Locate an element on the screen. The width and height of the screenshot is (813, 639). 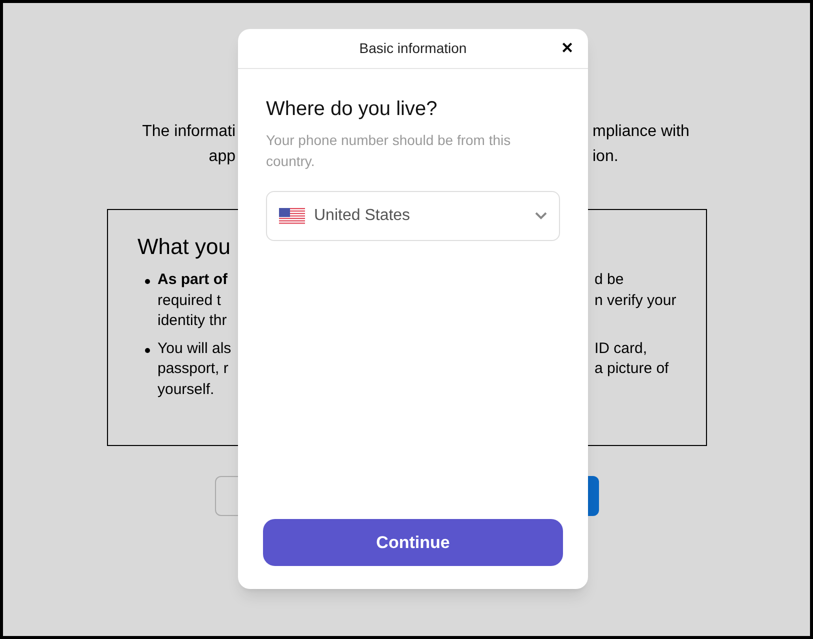
country-value: United States is located at coordinates (363, 216).